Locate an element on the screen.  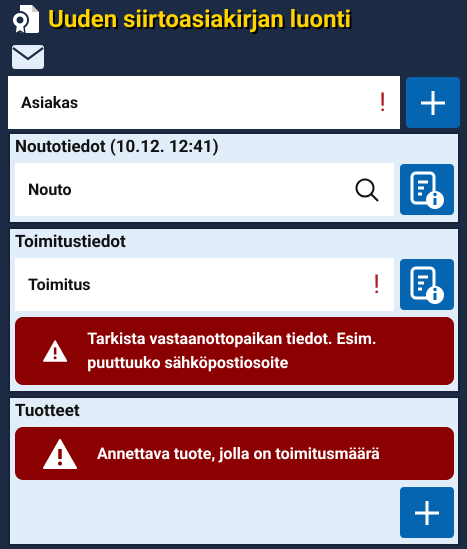
section-heading: Toimitustiedot is located at coordinates (71, 242).